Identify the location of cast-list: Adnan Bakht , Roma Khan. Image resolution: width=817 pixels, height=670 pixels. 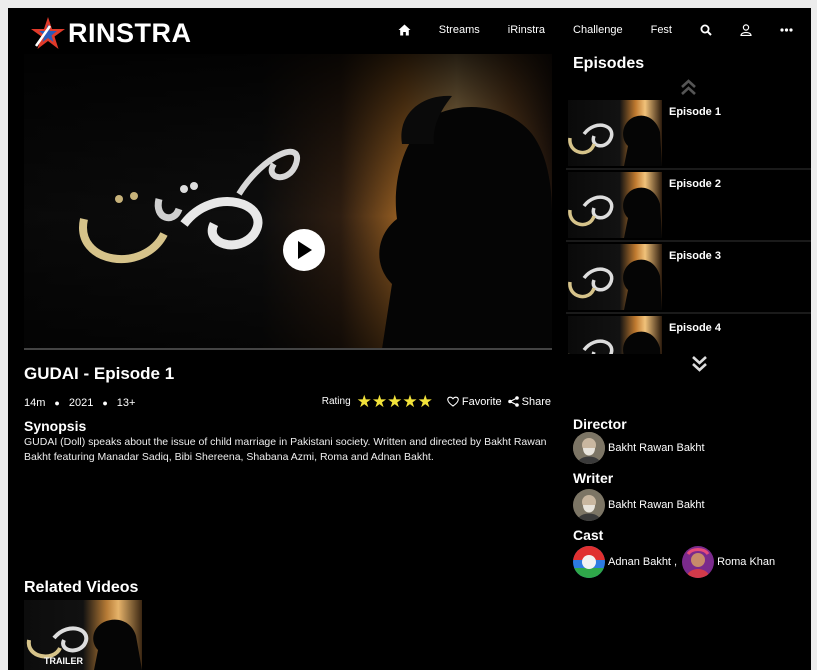
(674, 562).